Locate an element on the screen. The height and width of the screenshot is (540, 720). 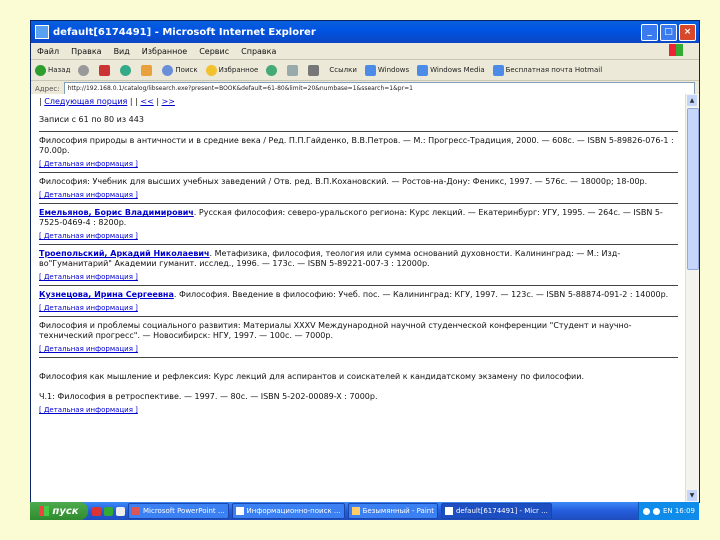
scroll-thumb is located at coordinates (693, 189).